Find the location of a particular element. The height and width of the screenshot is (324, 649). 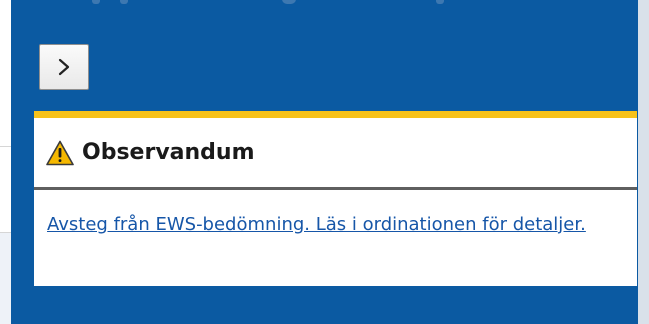

expand-panel-button is located at coordinates (64, 67).